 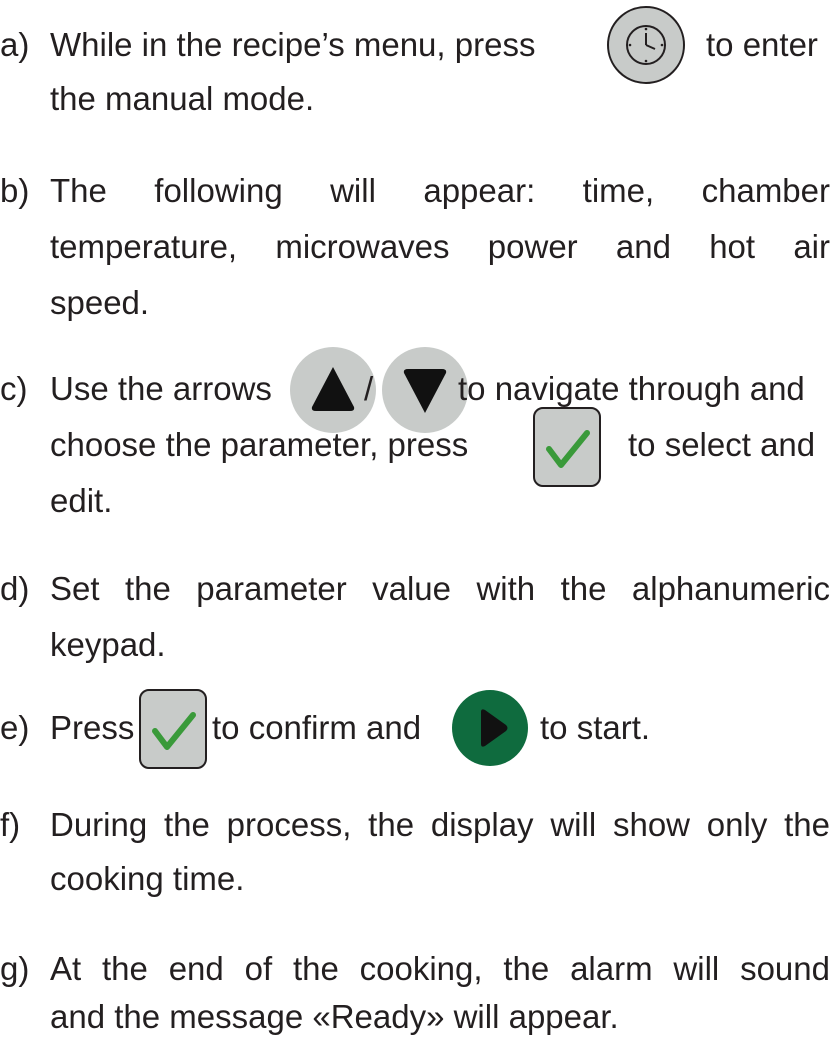 What do you see at coordinates (722, 444) in the screenshot?
I see `step-text: to select and` at bounding box center [722, 444].